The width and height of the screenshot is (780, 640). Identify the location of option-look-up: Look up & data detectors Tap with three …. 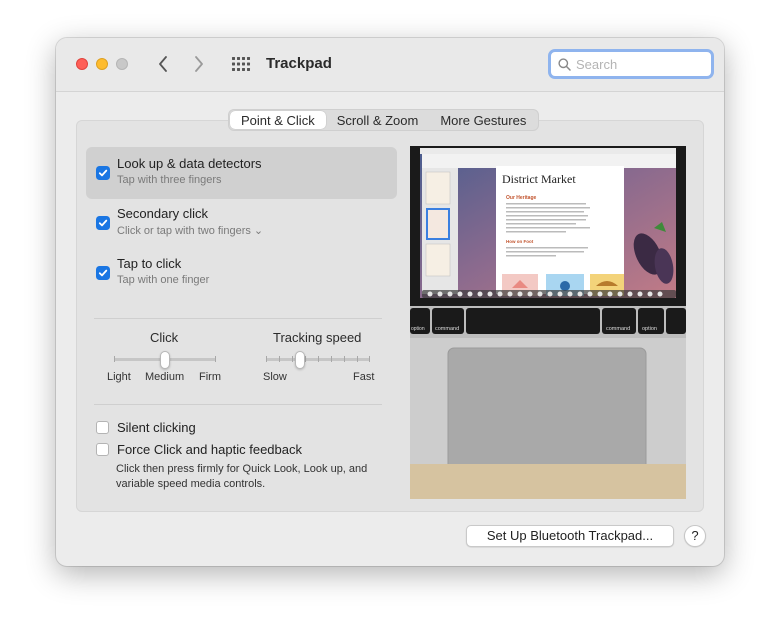
(241, 173).